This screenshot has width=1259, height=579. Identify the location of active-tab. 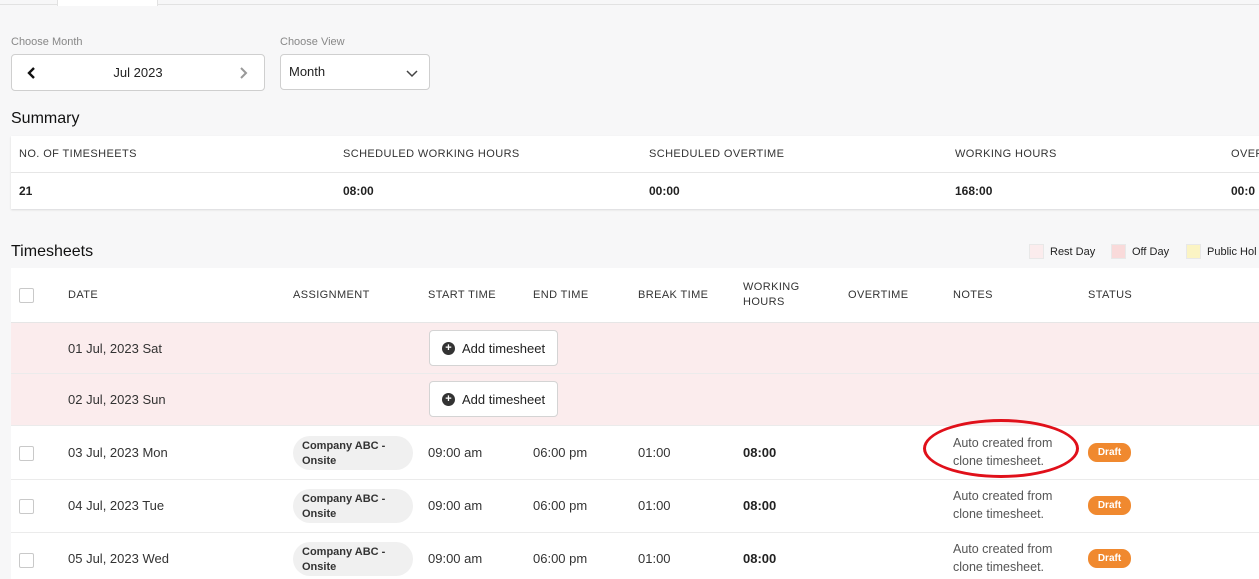
(107, 3).